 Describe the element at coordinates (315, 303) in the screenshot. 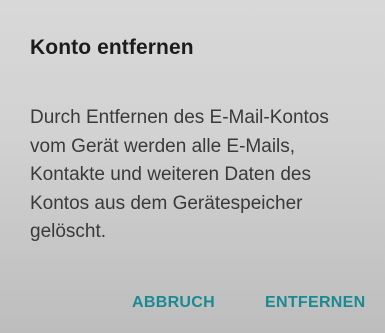

I see `remove-button: ENTFERNEN` at that location.